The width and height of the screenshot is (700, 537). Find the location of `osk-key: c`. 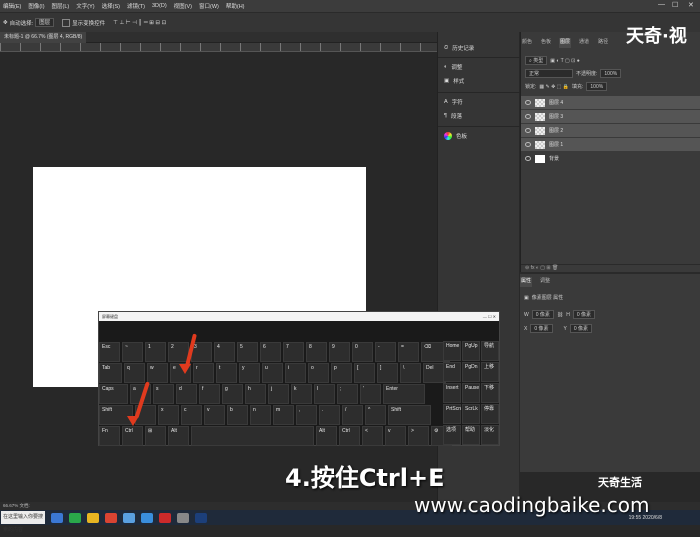

osk-key: c is located at coordinates (191, 415).